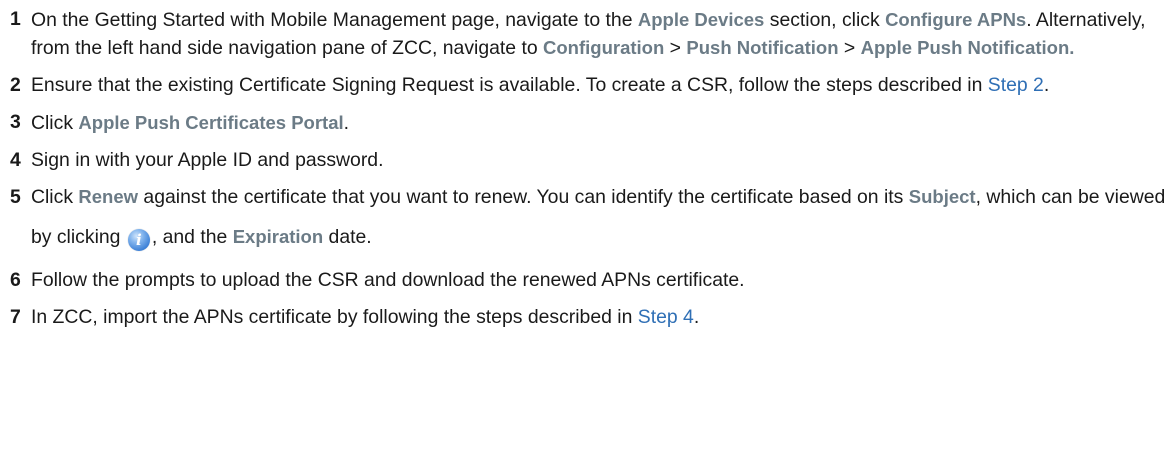 The height and width of the screenshot is (451, 1175). Describe the element at coordinates (15, 122) in the screenshot. I see `step-number: 3` at that location.